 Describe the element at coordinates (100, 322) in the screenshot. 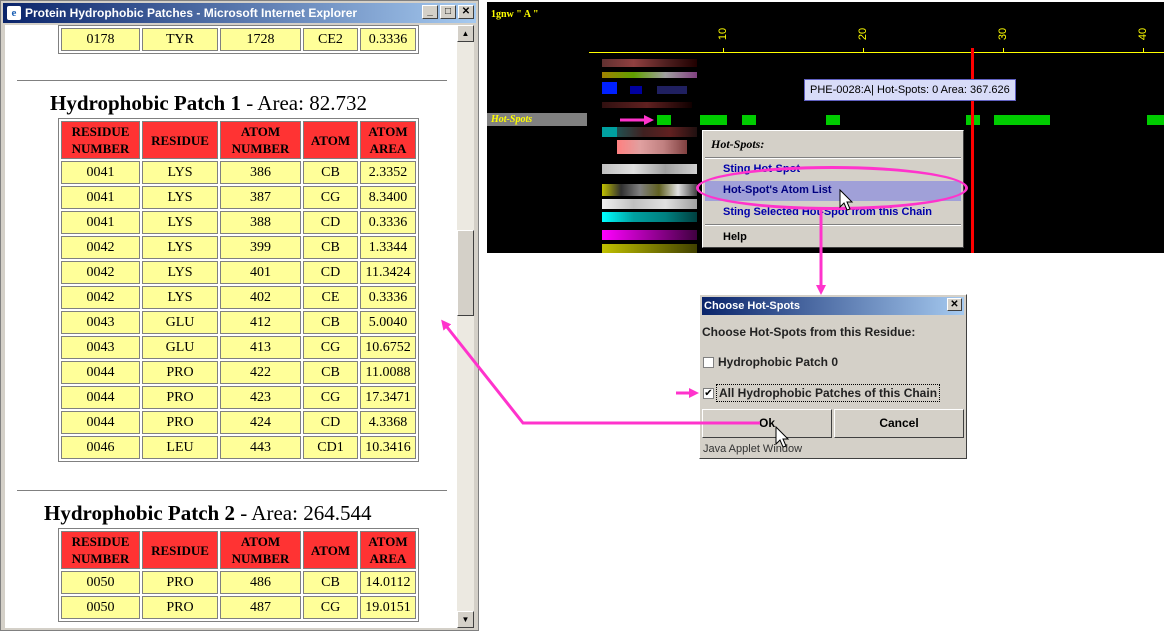

I see `table-cell: 0043` at that location.